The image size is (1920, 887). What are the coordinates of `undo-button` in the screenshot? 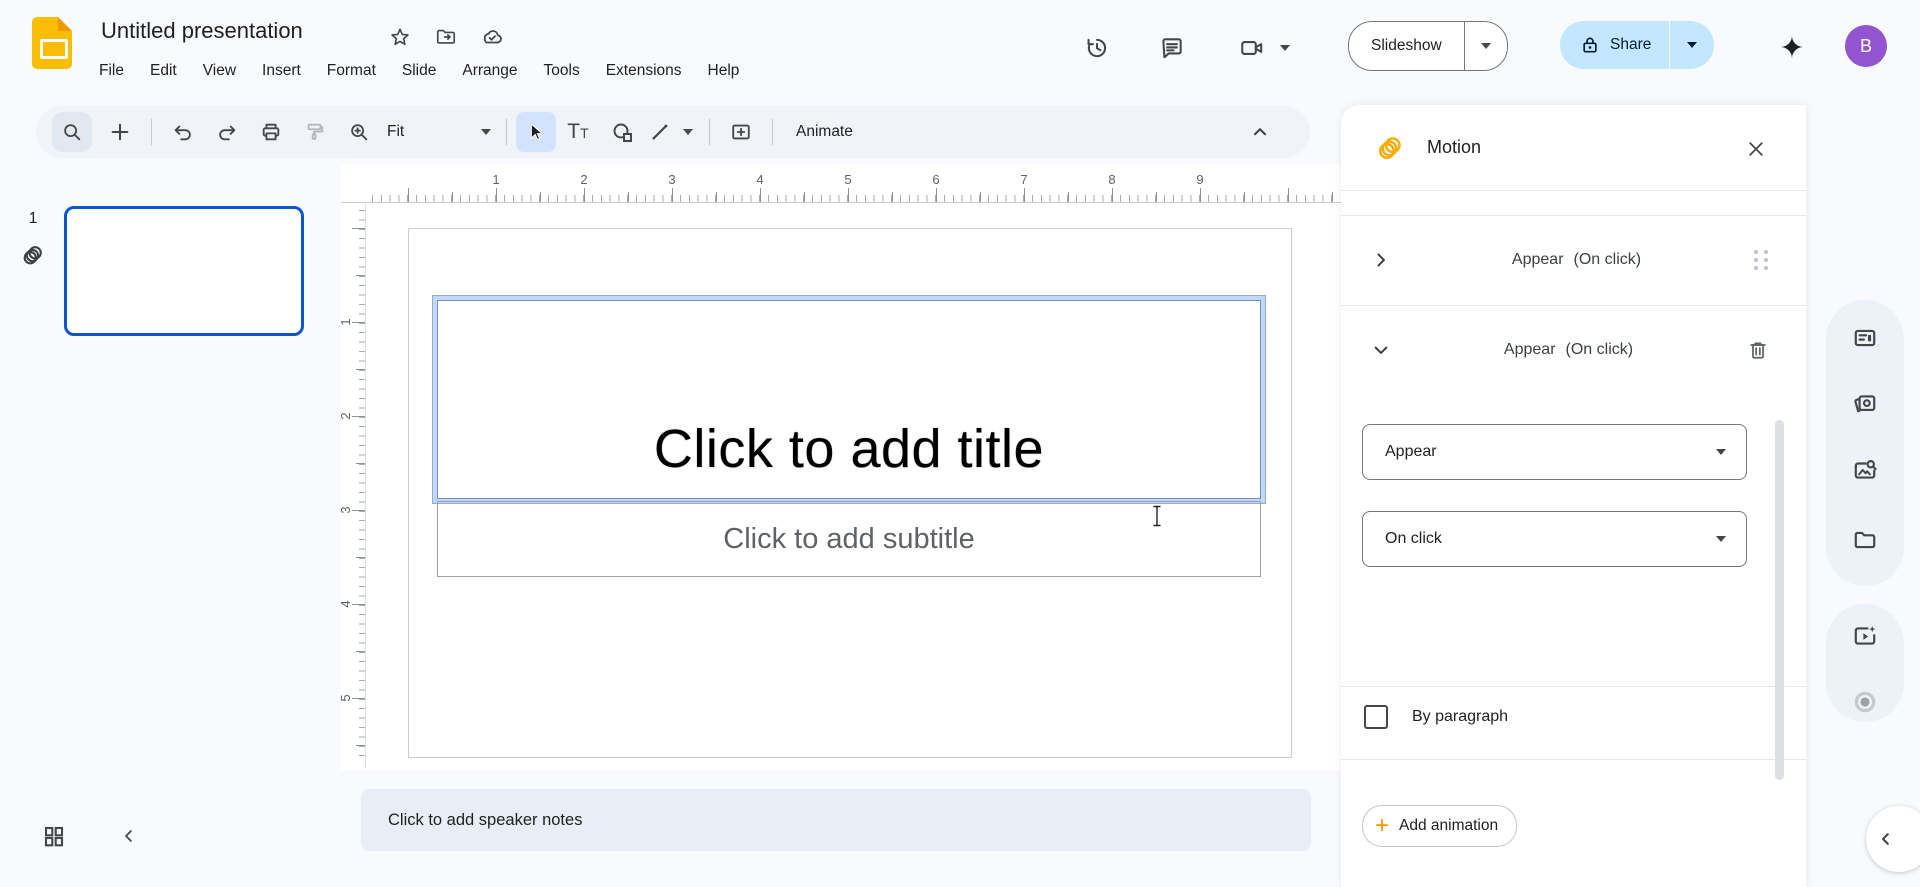 It's located at (183, 132).